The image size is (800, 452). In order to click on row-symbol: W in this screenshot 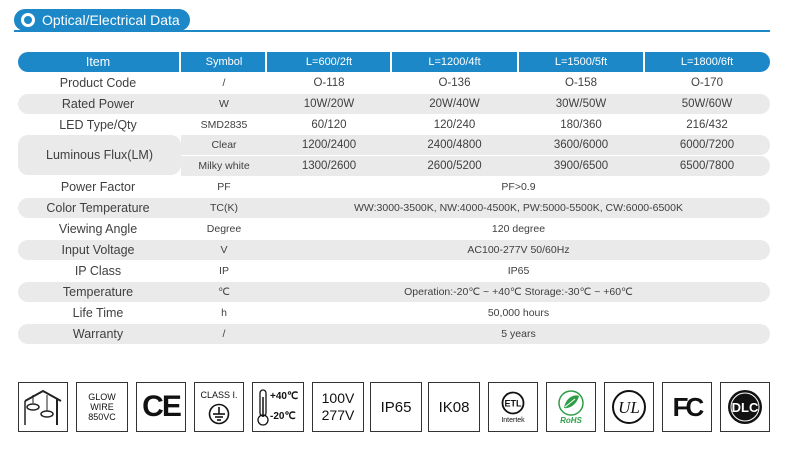, I will do `click(224, 104)`.